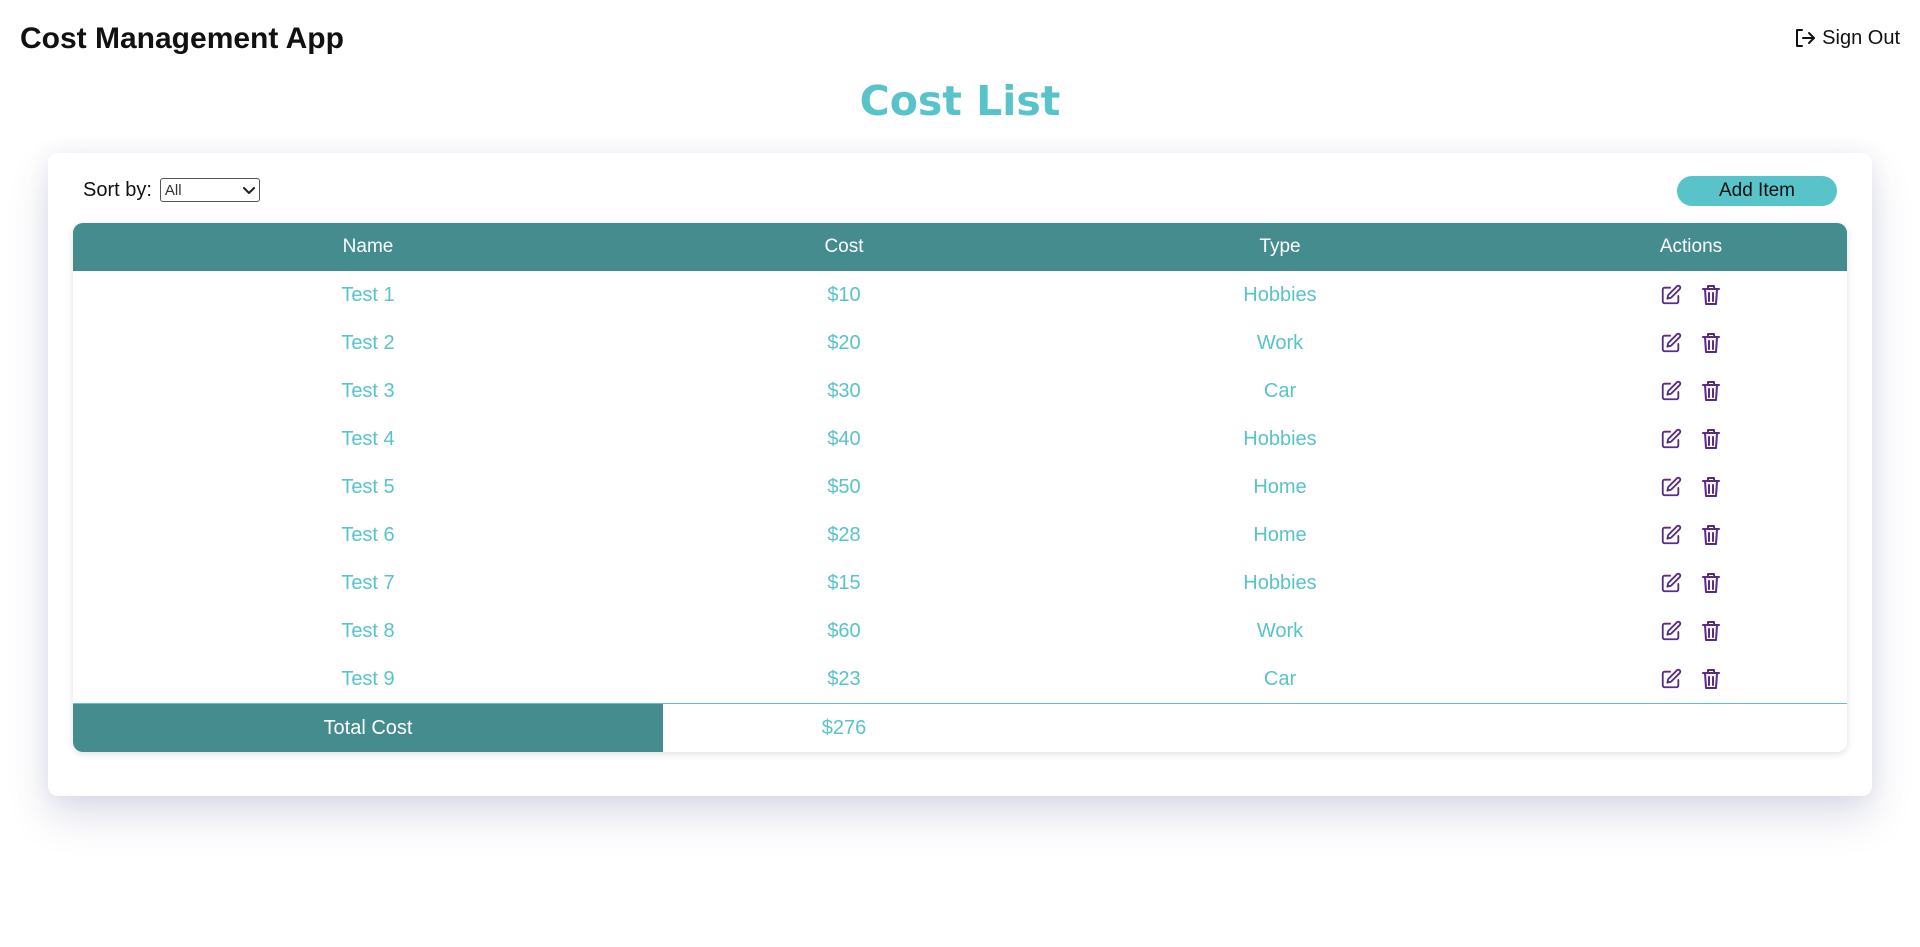  What do you see at coordinates (960, 679) in the screenshot?
I see `table-row: Test 9 $23 Car` at bounding box center [960, 679].